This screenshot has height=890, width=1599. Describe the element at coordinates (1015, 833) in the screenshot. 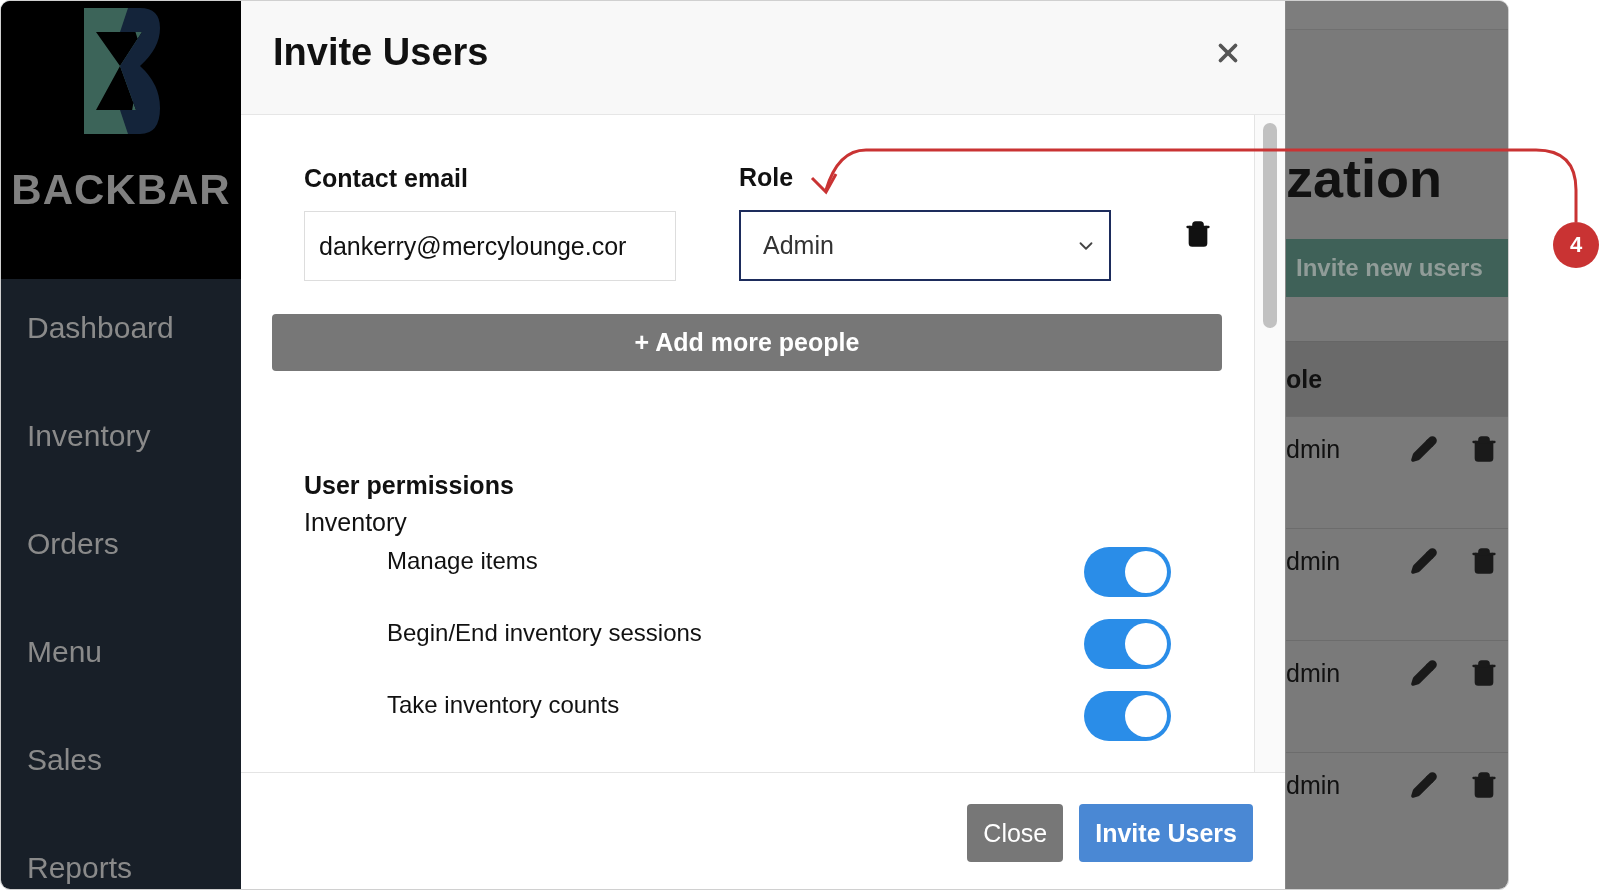

I see `close-button: Close` at that location.